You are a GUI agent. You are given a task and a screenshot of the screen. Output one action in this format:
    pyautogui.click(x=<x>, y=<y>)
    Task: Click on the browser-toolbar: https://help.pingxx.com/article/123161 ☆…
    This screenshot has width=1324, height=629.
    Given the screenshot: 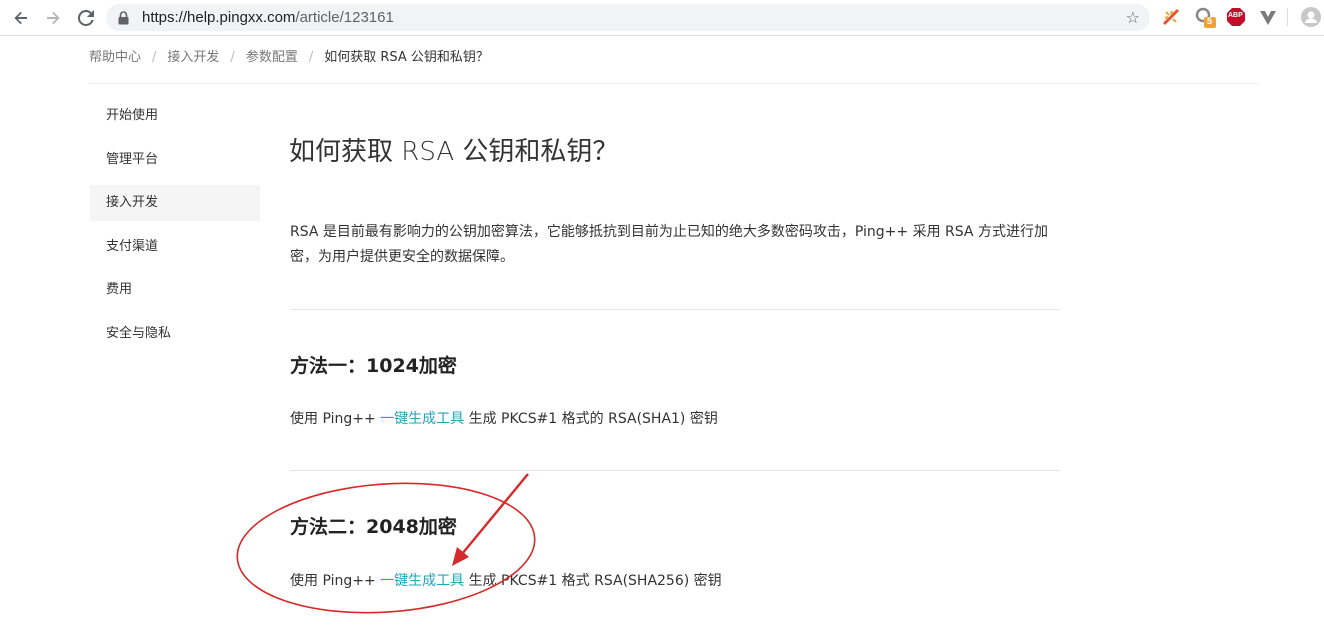 What is the action you would take?
    pyautogui.click(x=662, y=18)
    